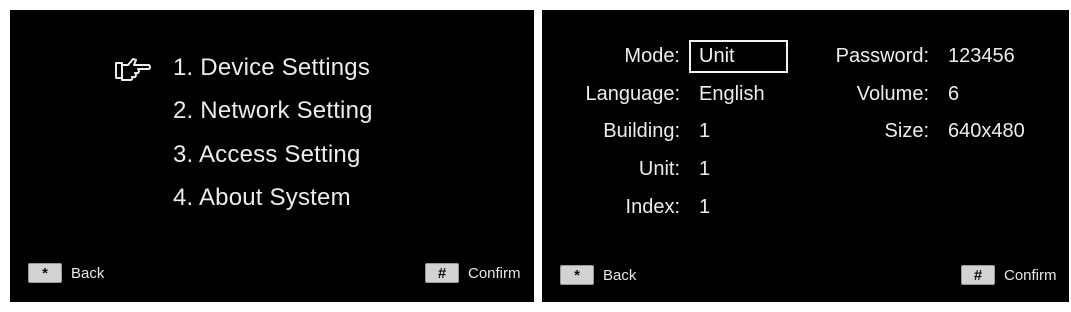 The image size is (1071, 312). What do you see at coordinates (986, 131) in the screenshot?
I see `size-value: 640x480` at bounding box center [986, 131].